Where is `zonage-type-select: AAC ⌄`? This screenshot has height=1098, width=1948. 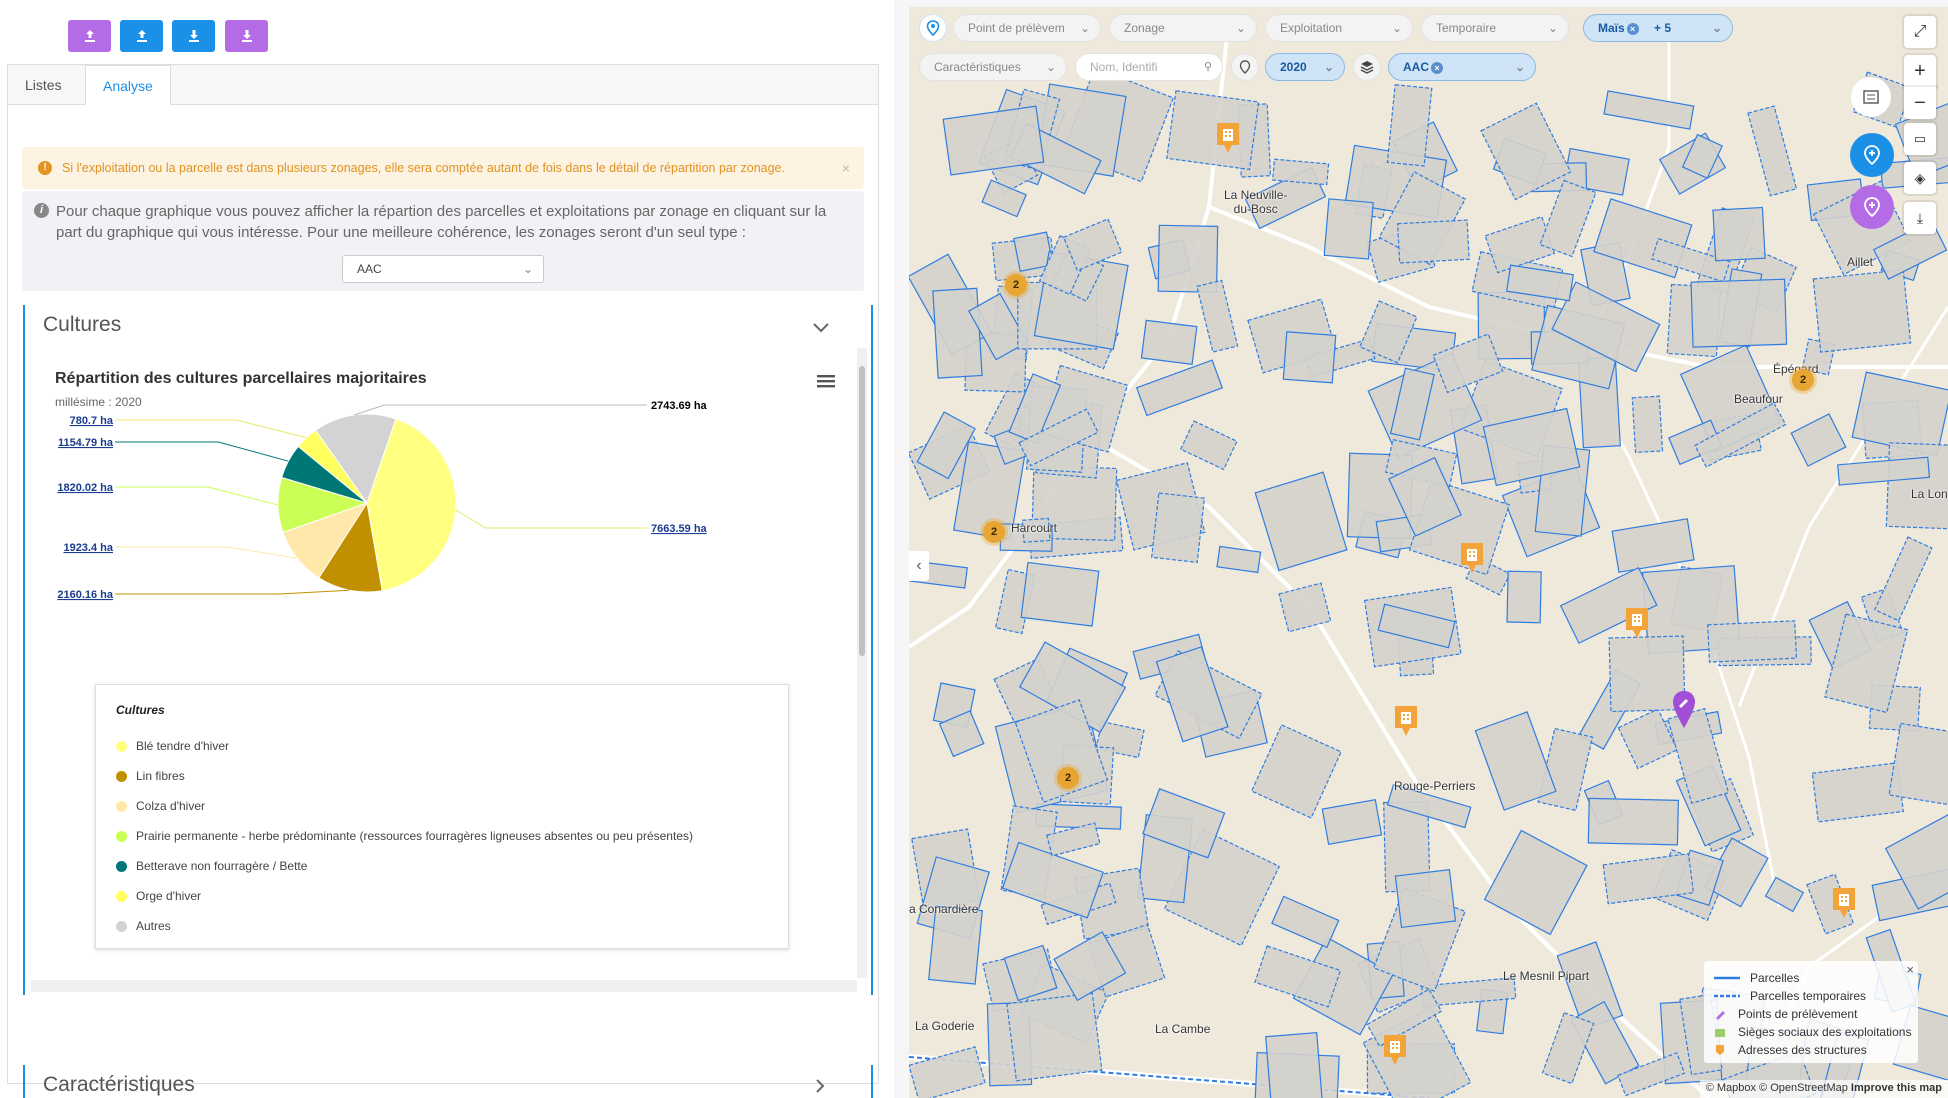 zonage-type-select: AAC ⌄ is located at coordinates (443, 269).